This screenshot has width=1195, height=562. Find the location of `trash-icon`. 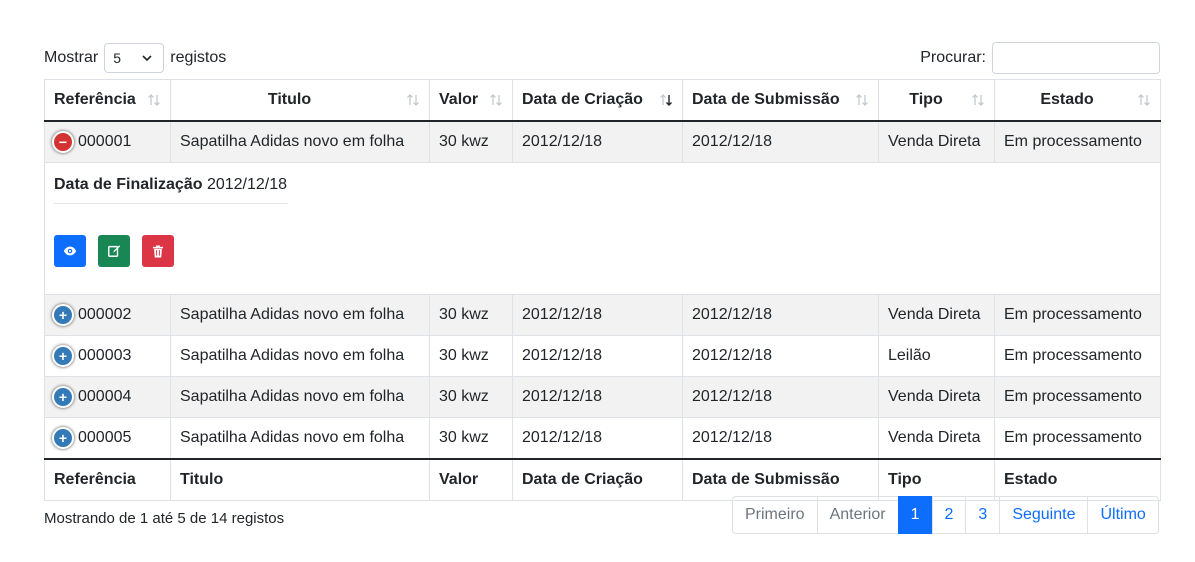

trash-icon is located at coordinates (158, 251).